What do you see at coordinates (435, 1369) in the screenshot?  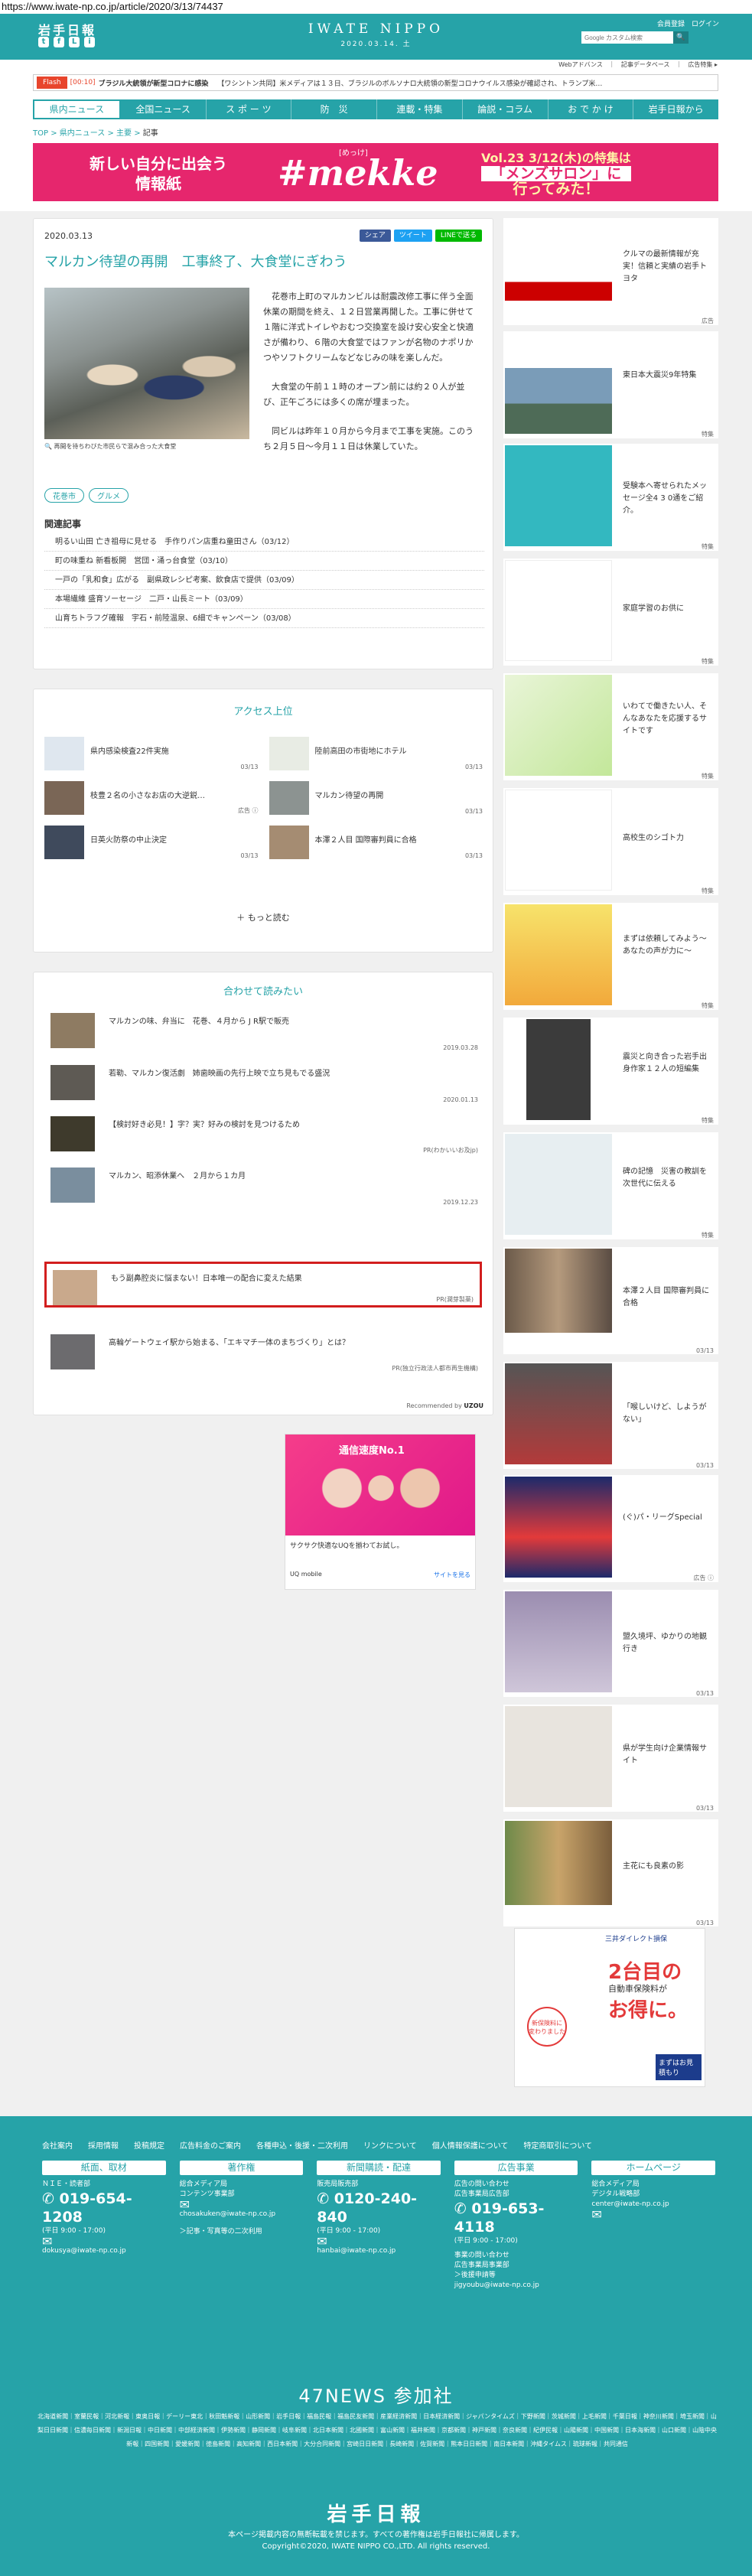 I see `together-meta: PR(独立行政法人都市再生機構)` at bounding box center [435, 1369].